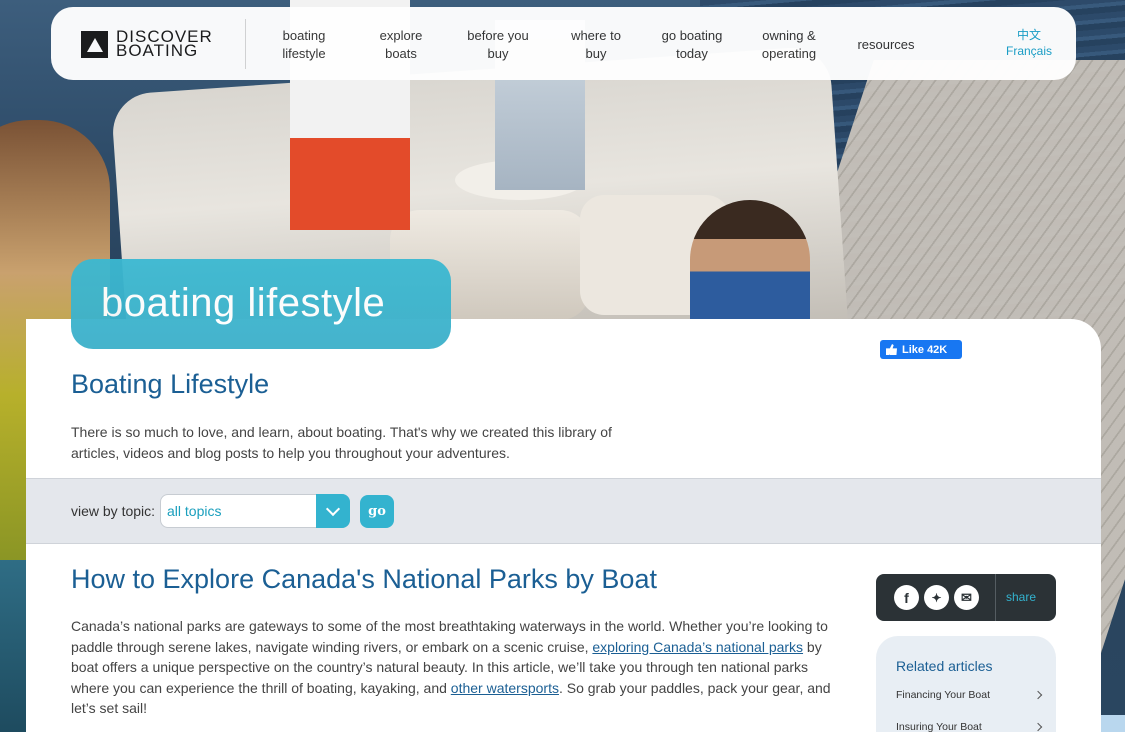 The image size is (1125, 732). Describe the element at coordinates (939, 726) in the screenshot. I see `related-article-label: Insuring Your Boat` at that location.